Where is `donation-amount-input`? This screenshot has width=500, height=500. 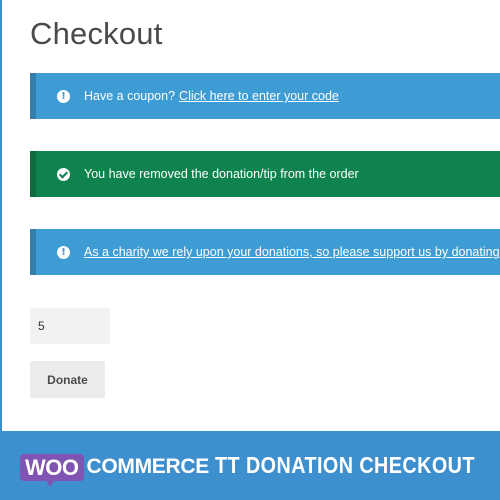
donation-amount-input is located at coordinates (70, 326).